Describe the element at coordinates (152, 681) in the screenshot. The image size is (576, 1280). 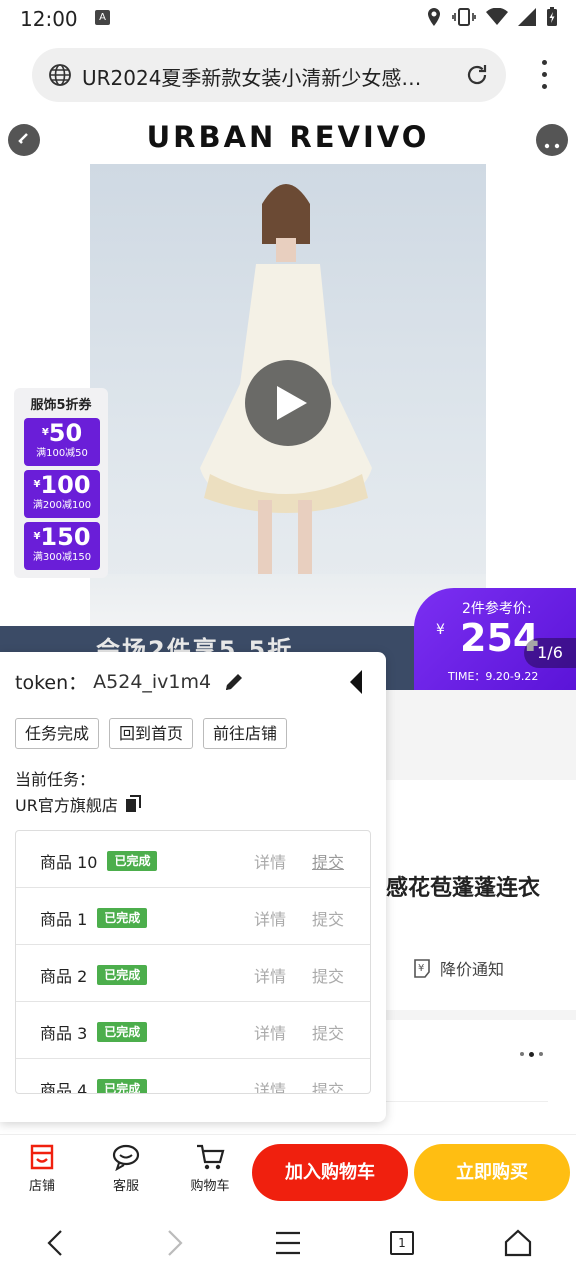
I see `token-value: A524_iv1m4` at that location.